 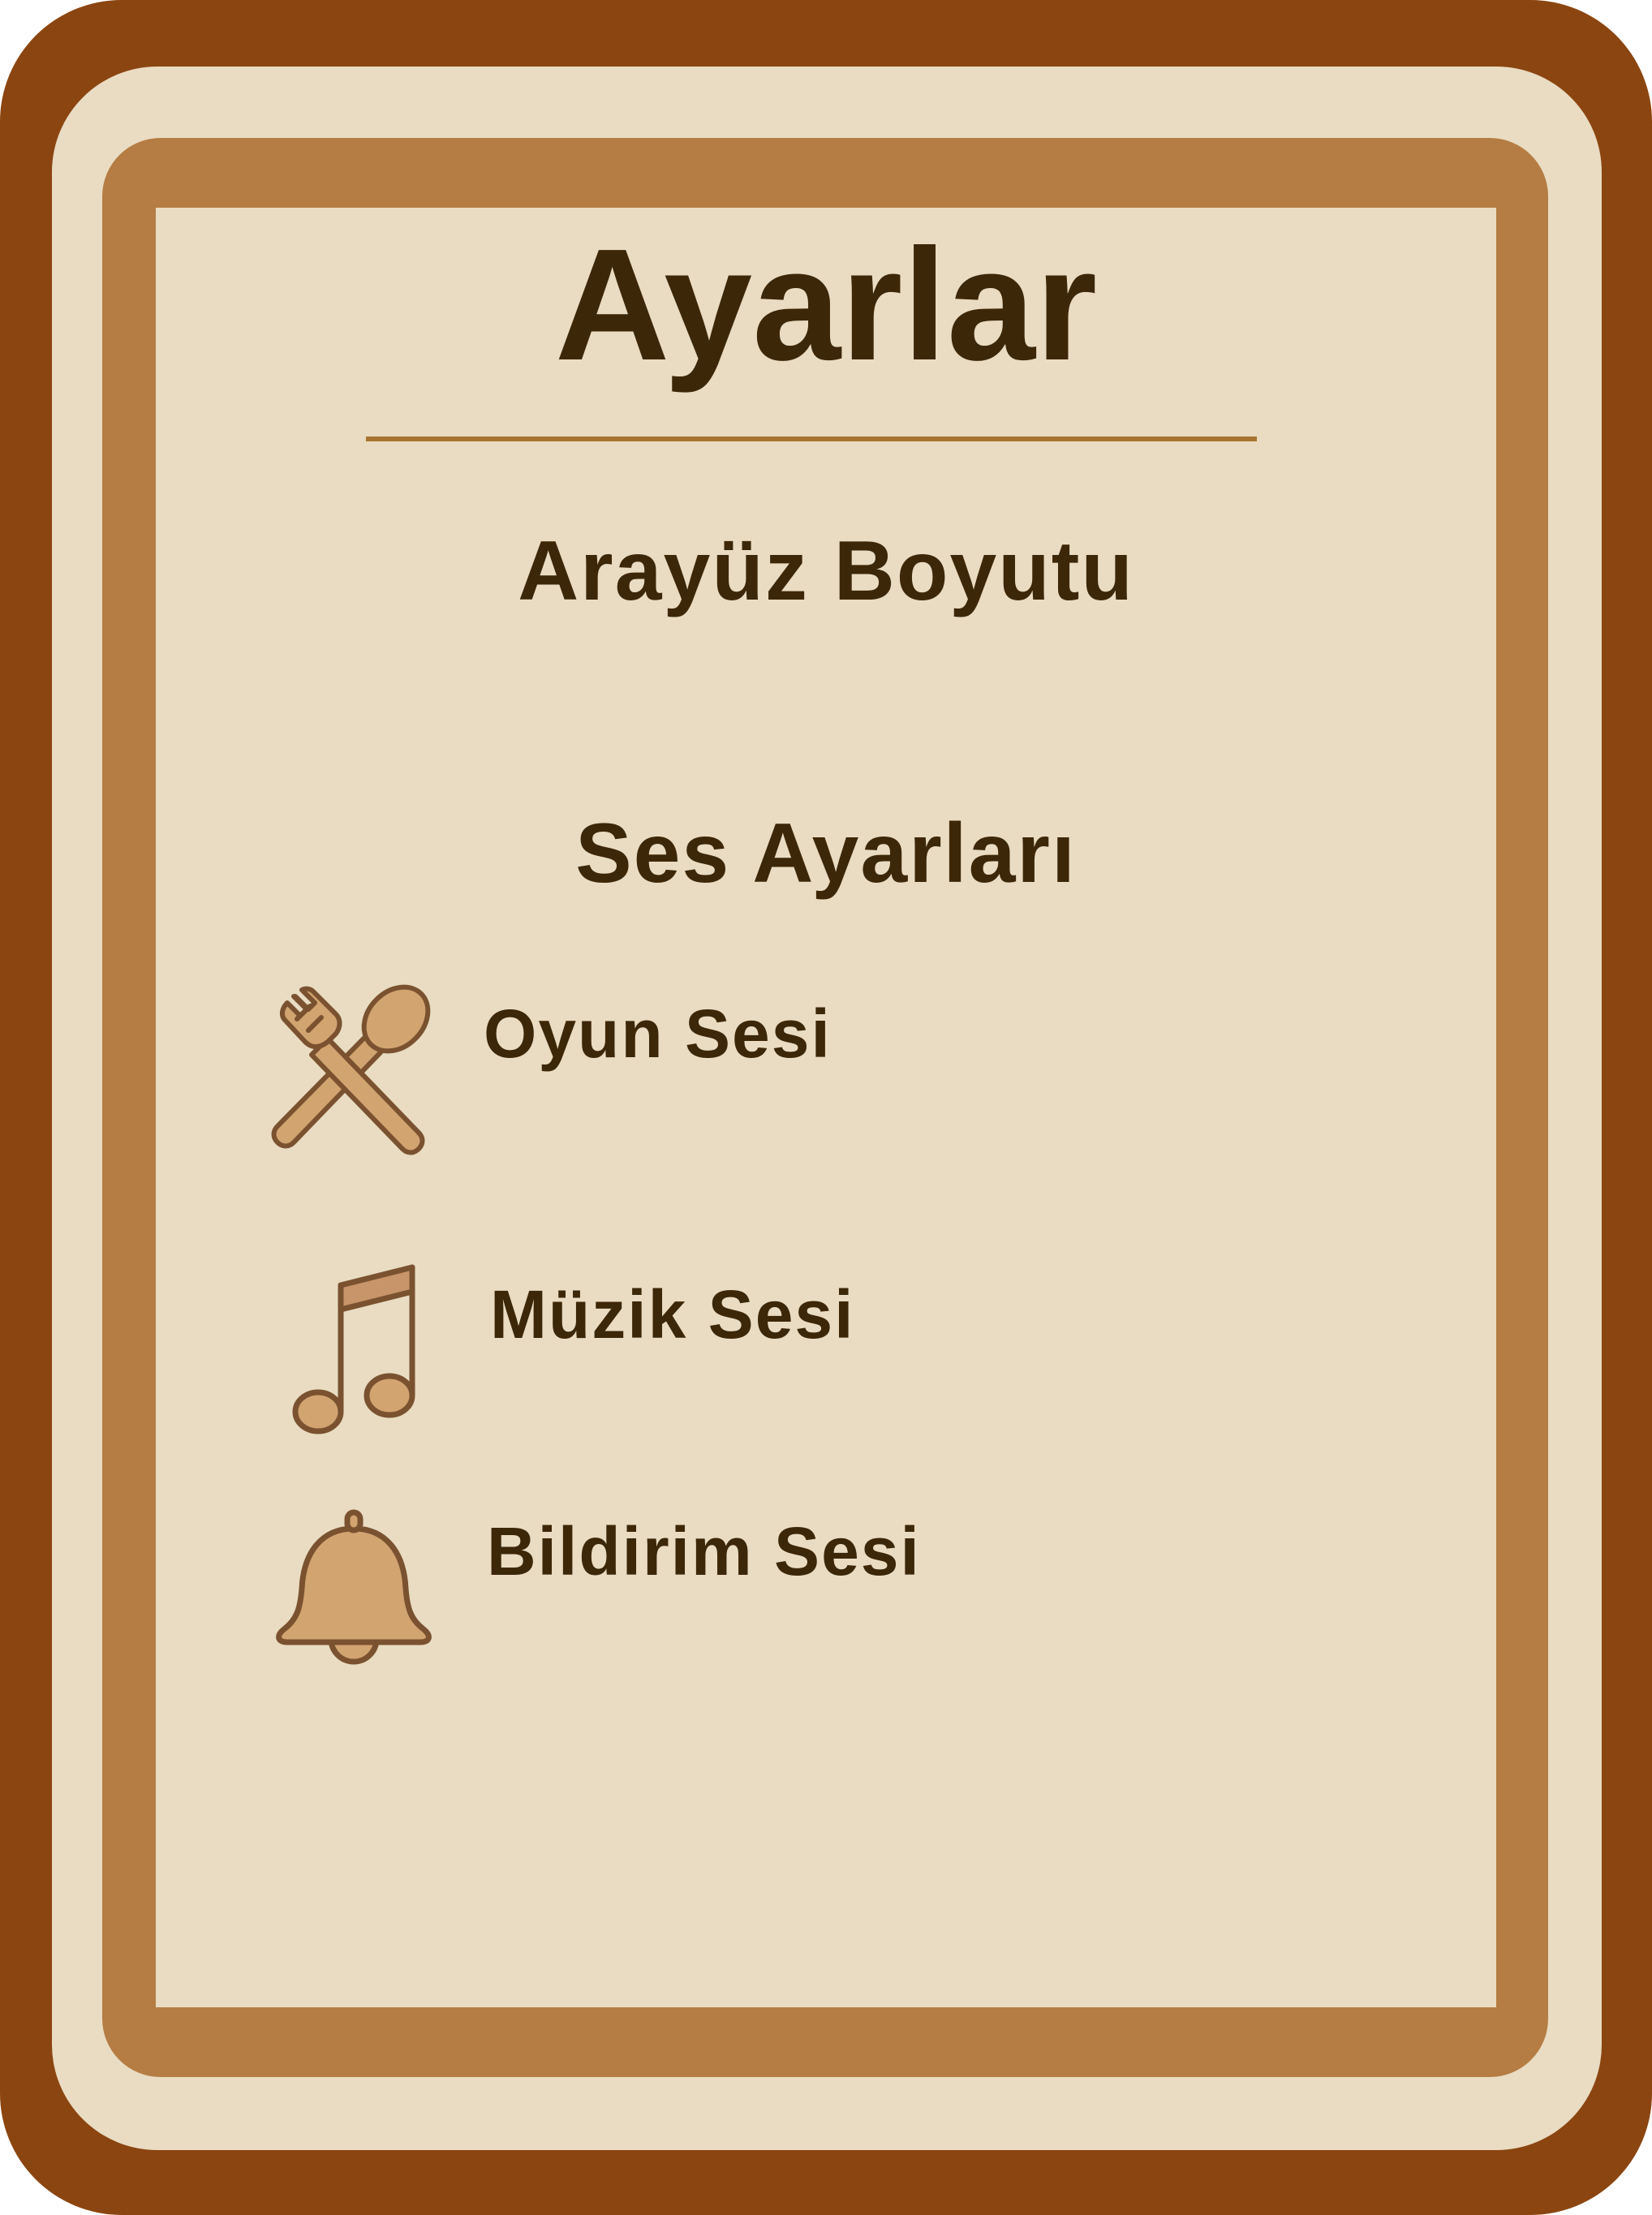 I want to click on fork-spoon-icon, so click(x=353, y=1065).